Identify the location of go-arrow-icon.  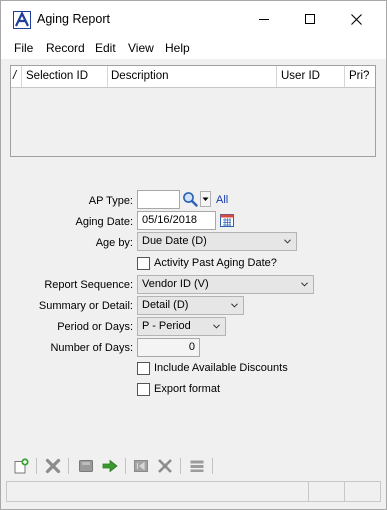
(110, 466).